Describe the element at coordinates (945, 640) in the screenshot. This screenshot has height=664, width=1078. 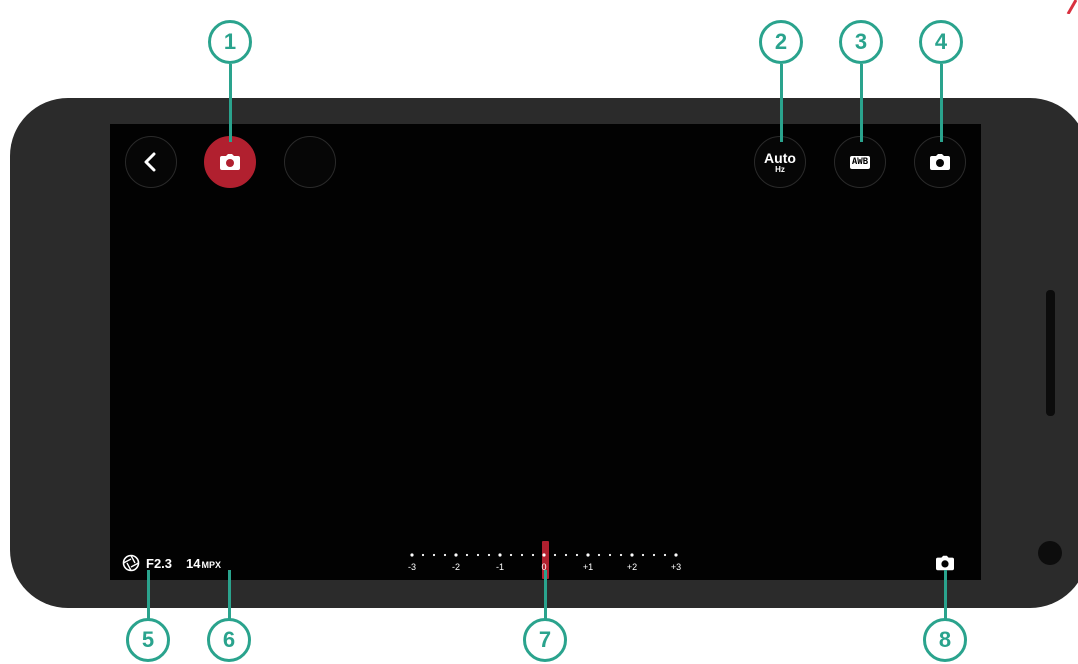
I see `callout-8: 8` at that location.